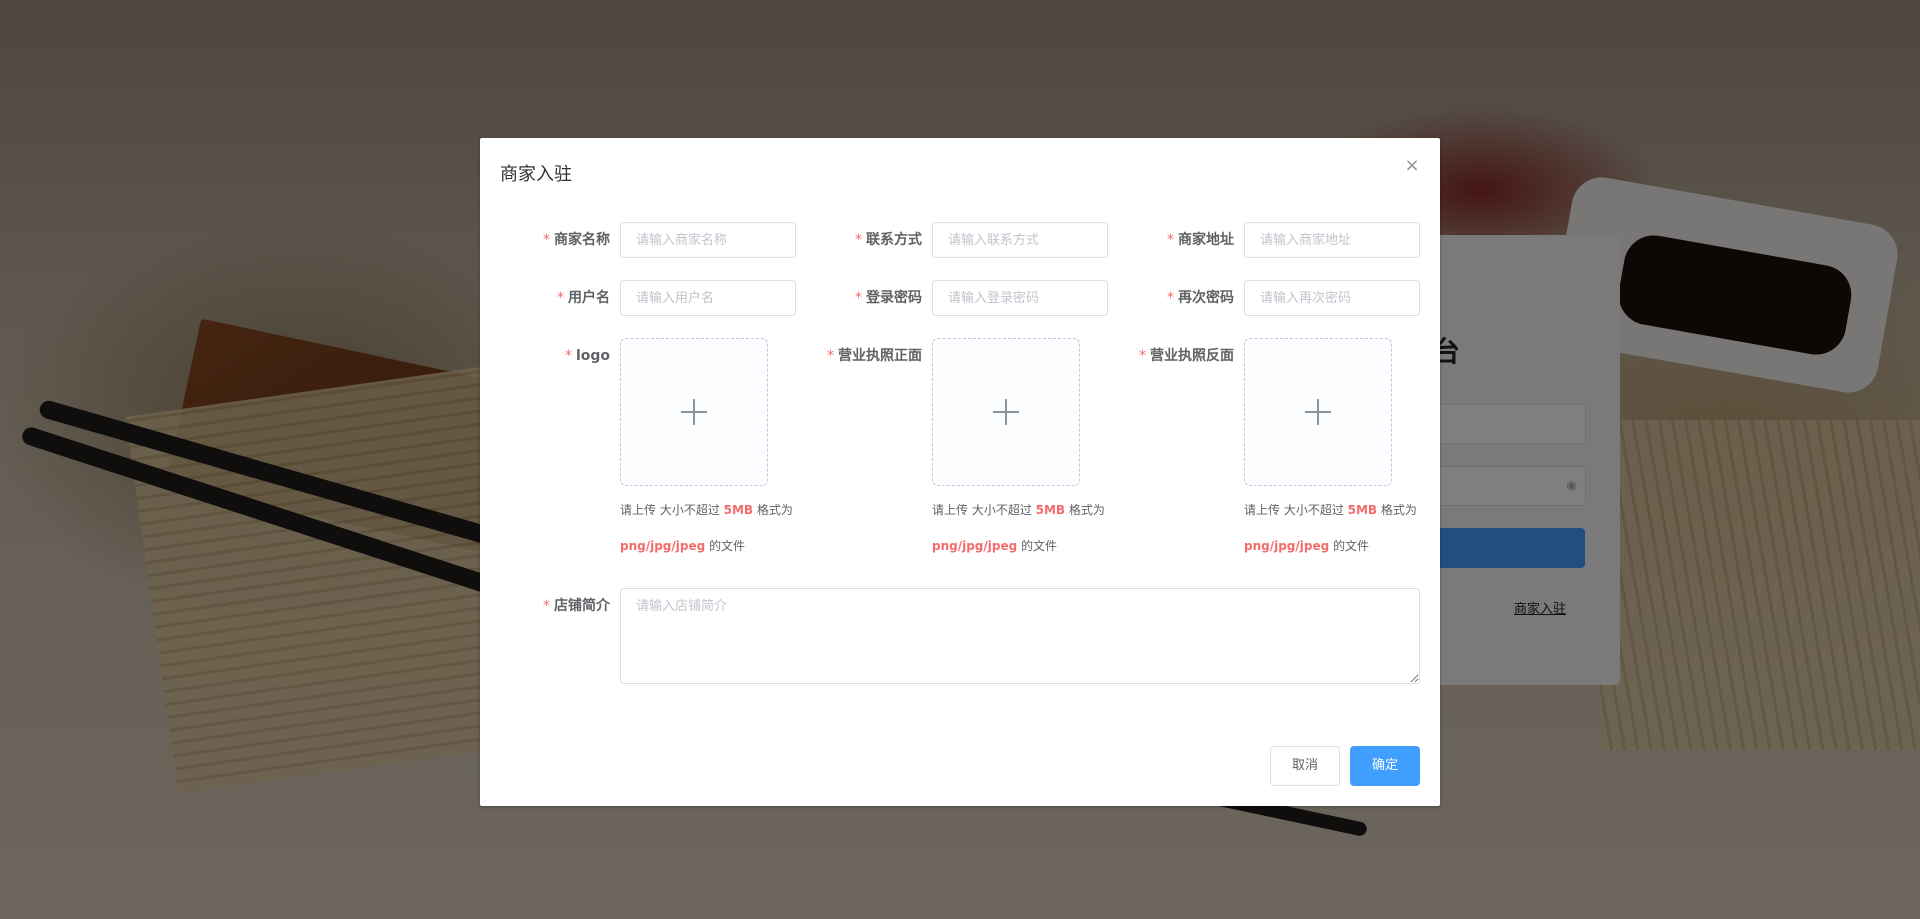  Describe the element at coordinates (706, 528) in the screenshot. I see `logo-upload-tip: 请上传 大小不超过 5MB 格式为 png/jpg/jpeg 的文件` at that location.